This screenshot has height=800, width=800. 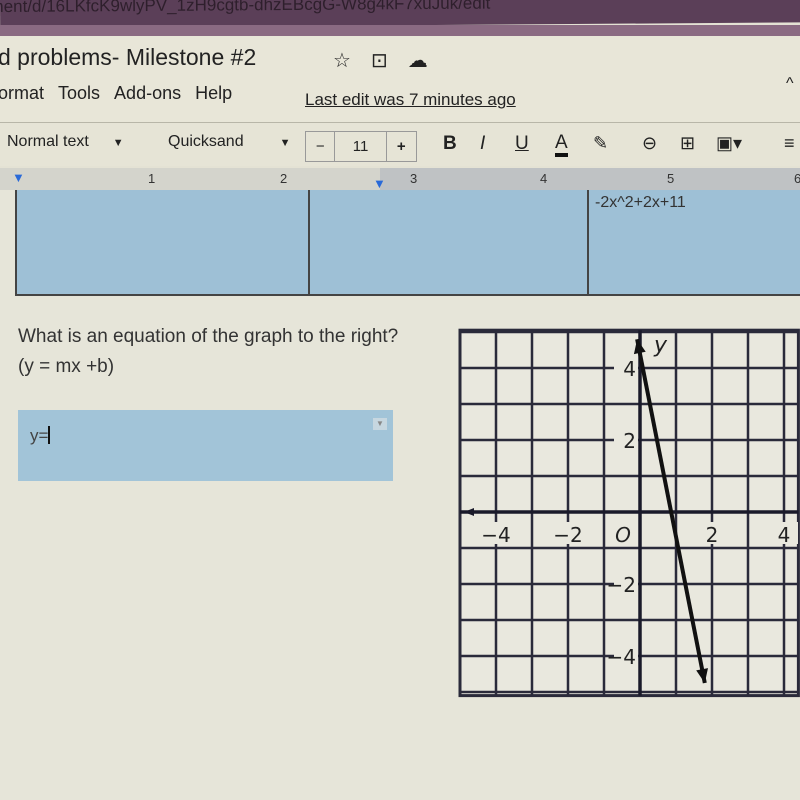 I want to click on y-tick-label: 2, so click(x=629, y=441).